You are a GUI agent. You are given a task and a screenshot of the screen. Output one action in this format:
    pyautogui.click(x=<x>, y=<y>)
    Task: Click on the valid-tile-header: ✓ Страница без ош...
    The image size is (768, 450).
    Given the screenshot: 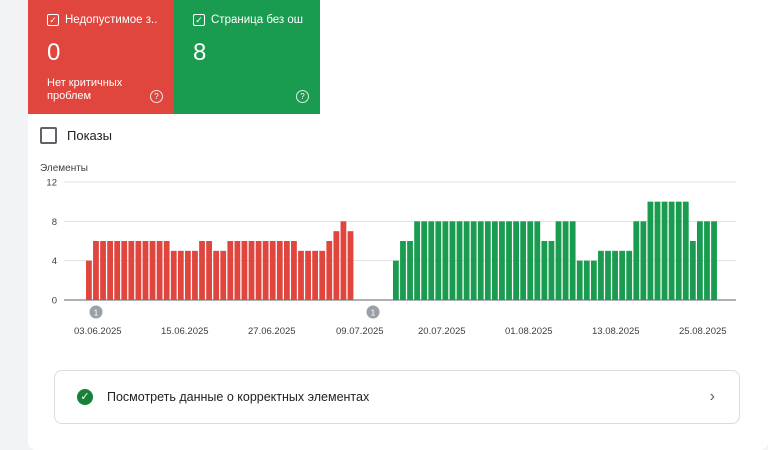 What is the action you would take?
    pyautogui.click(x=248, y=20)
    